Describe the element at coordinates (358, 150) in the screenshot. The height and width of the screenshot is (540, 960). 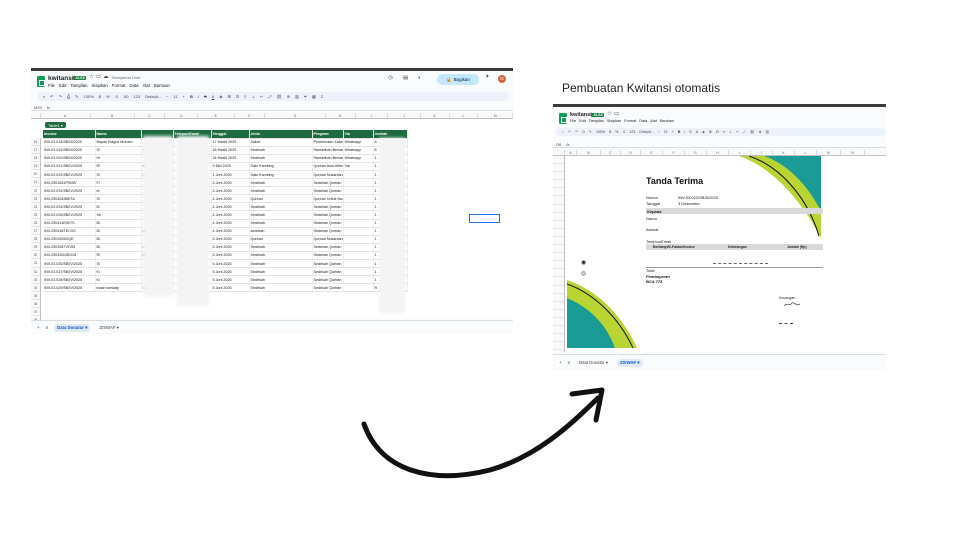
I see `cell-via: Whatsapp` at that location.